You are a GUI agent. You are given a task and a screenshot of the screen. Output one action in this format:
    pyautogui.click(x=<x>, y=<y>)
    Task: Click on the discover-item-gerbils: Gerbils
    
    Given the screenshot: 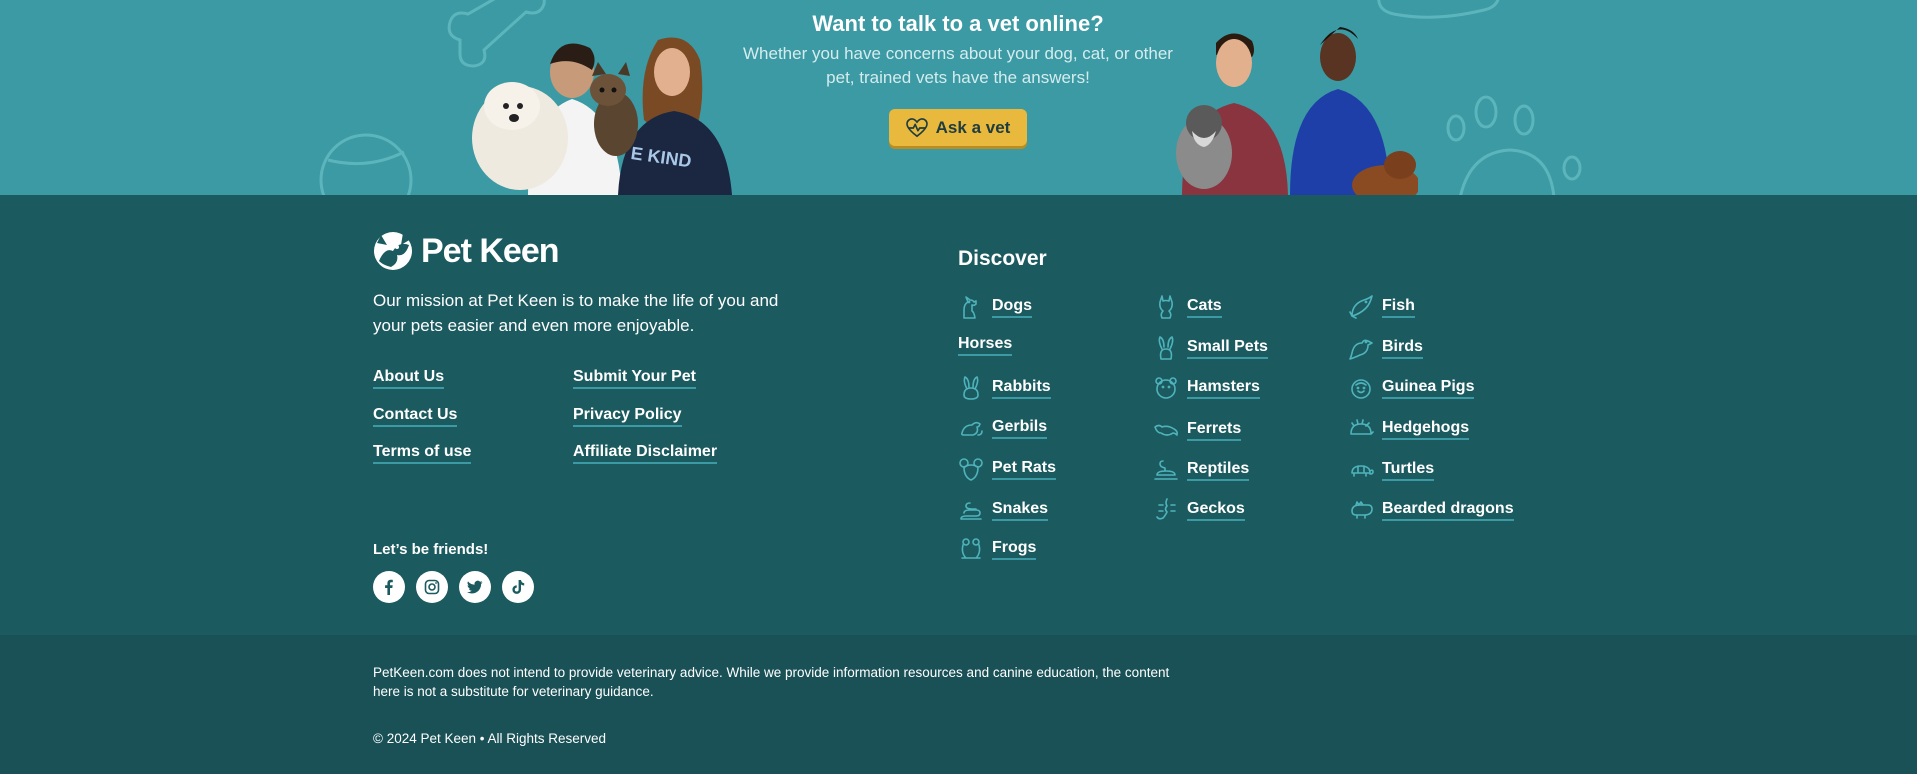 What is the action you would take?
    pyautogui.click(x=1003, y=428)
    